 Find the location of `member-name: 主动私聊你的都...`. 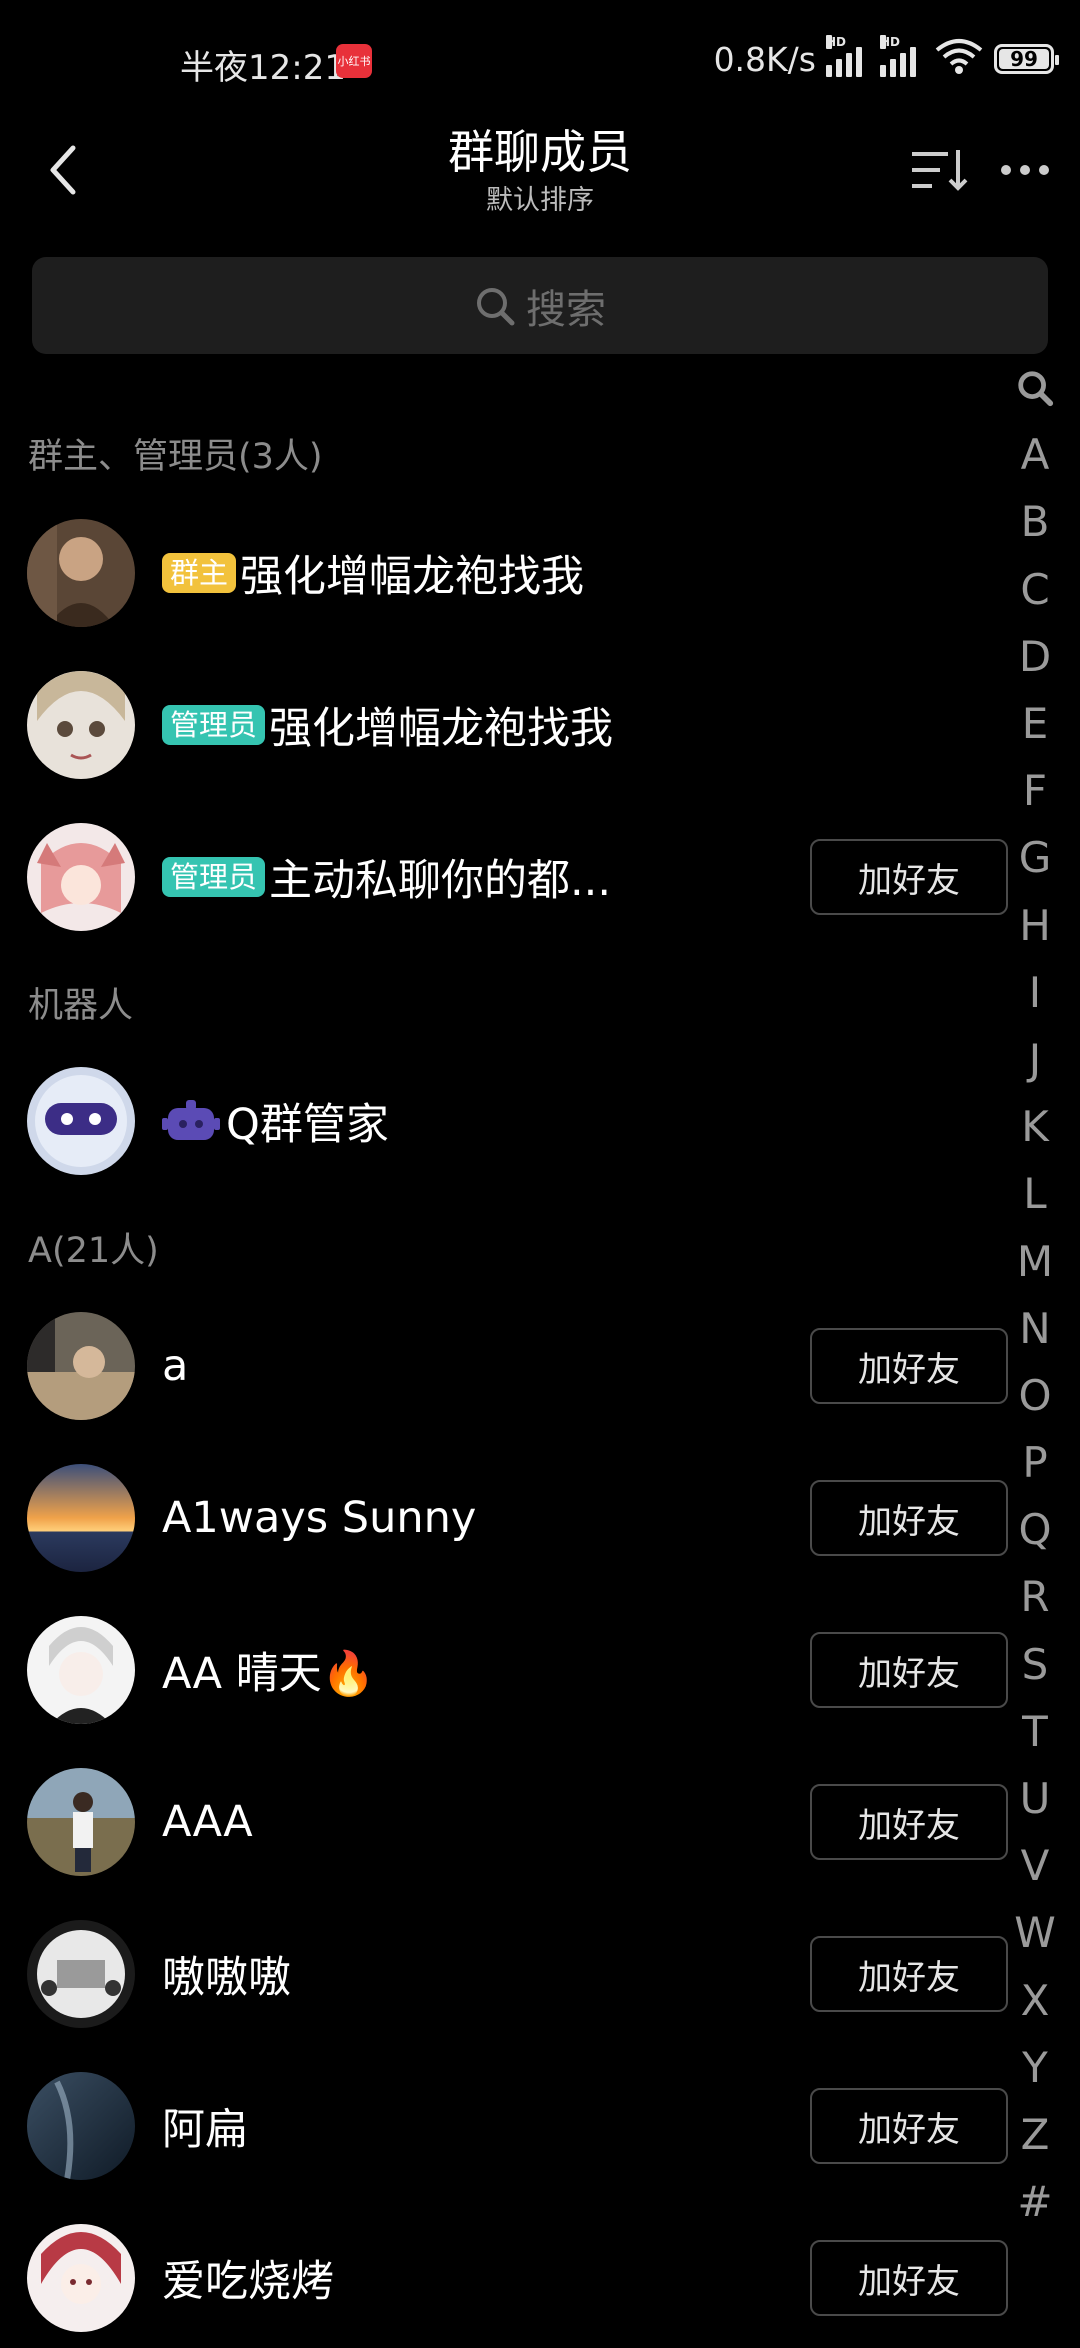

member-name: 主动私聊你的都... is located at coordinates (440, 881).